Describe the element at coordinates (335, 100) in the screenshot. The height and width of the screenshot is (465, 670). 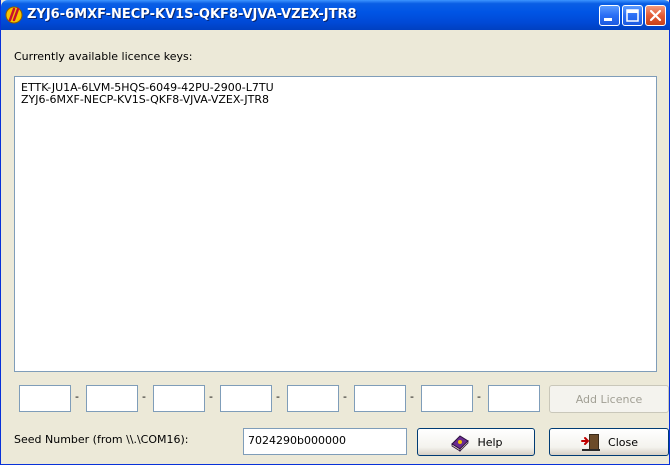
I see `licence-key-item: ZYJ6-6MXF-NECP-KV1S-QKF8-VJVA-VZEX-JTR8` at that location.